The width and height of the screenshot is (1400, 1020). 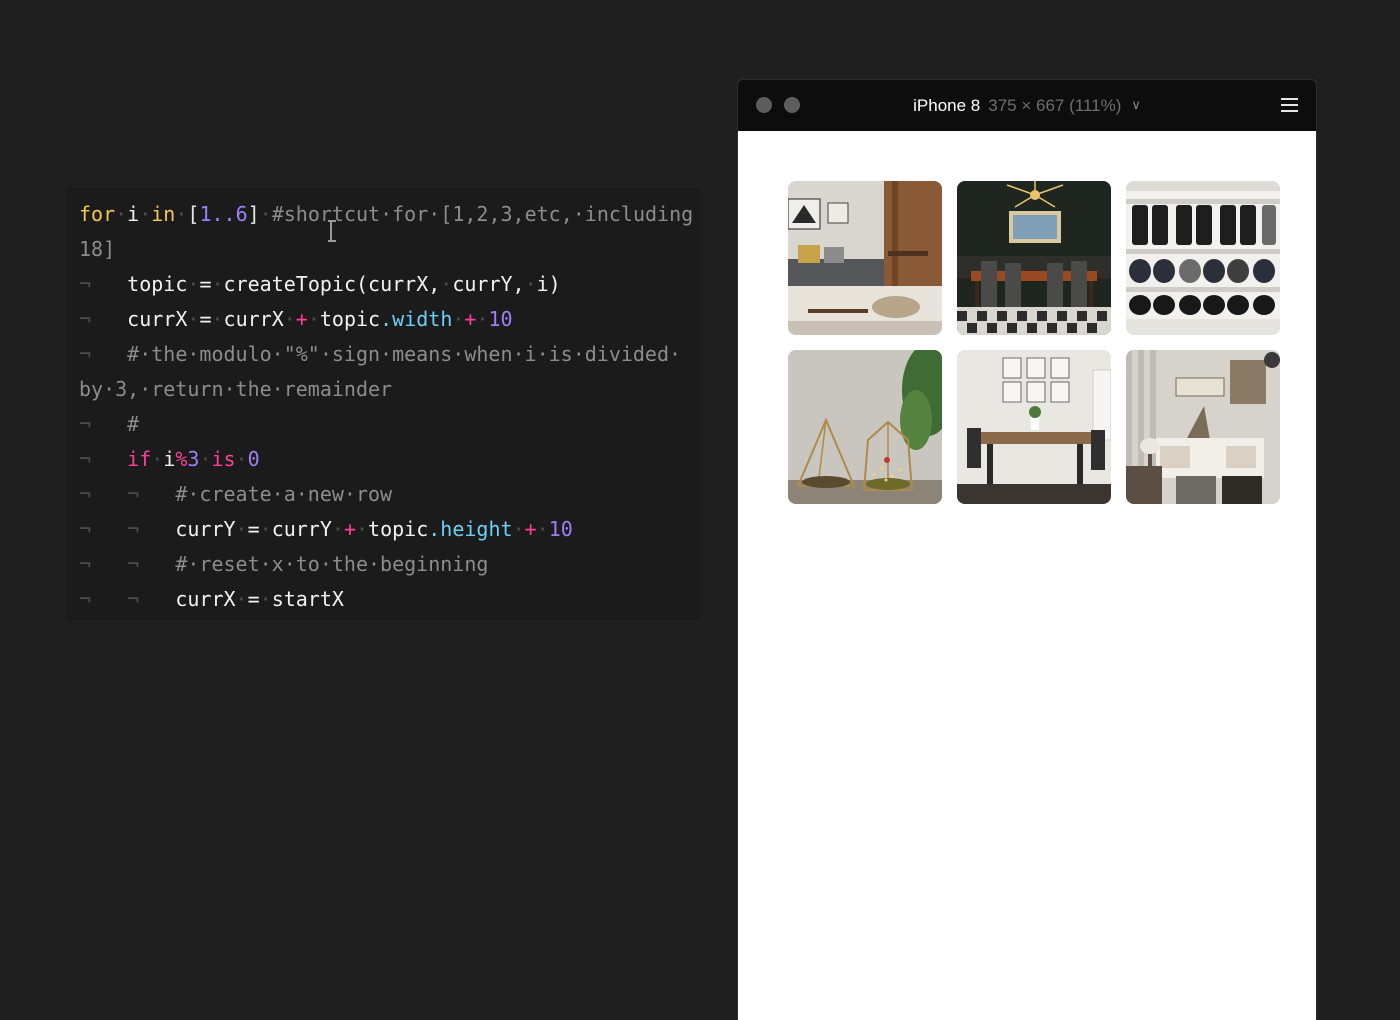 I want to click on code-token: createTopic(currX,, so click(x=332, y=284).